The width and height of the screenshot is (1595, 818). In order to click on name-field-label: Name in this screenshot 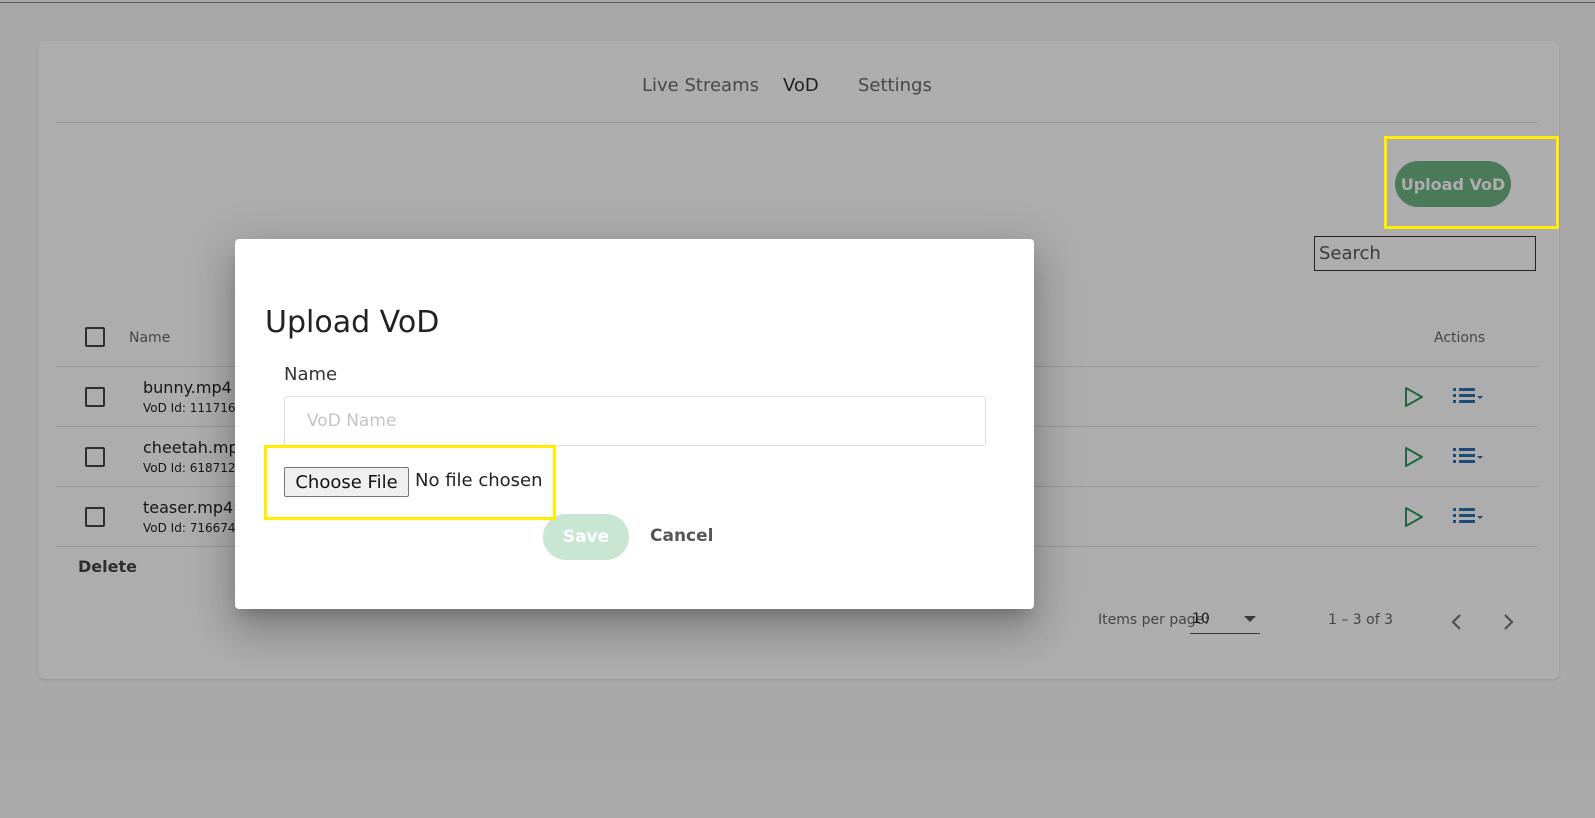, I will do `click(311, 374)`.